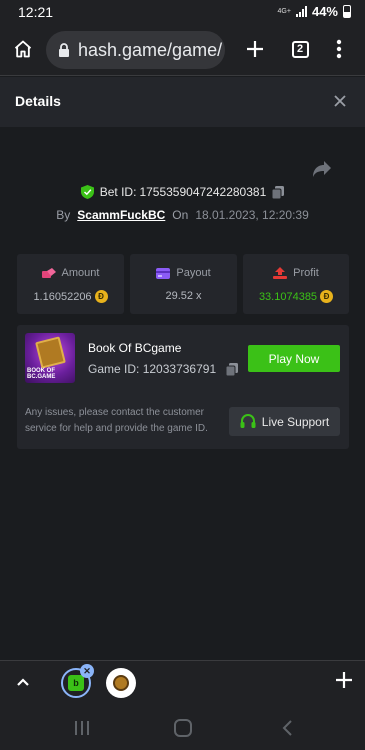 The height and width of the screenshot is (750, 365). I want to click on live-support-label: Live Support, so click(295, 421).